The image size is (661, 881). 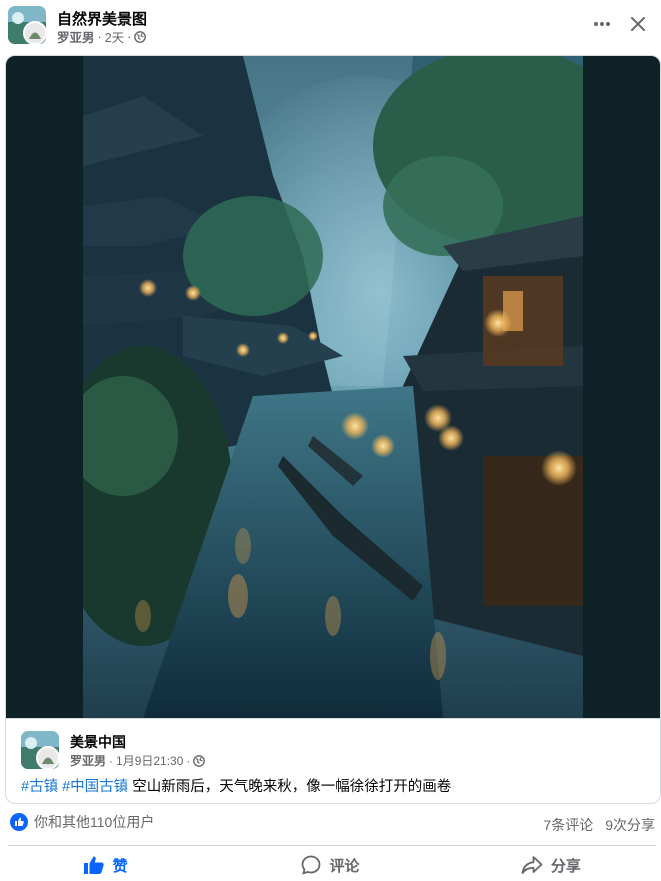 I want to click on like-button: 赞, so click(x=110, y=865).